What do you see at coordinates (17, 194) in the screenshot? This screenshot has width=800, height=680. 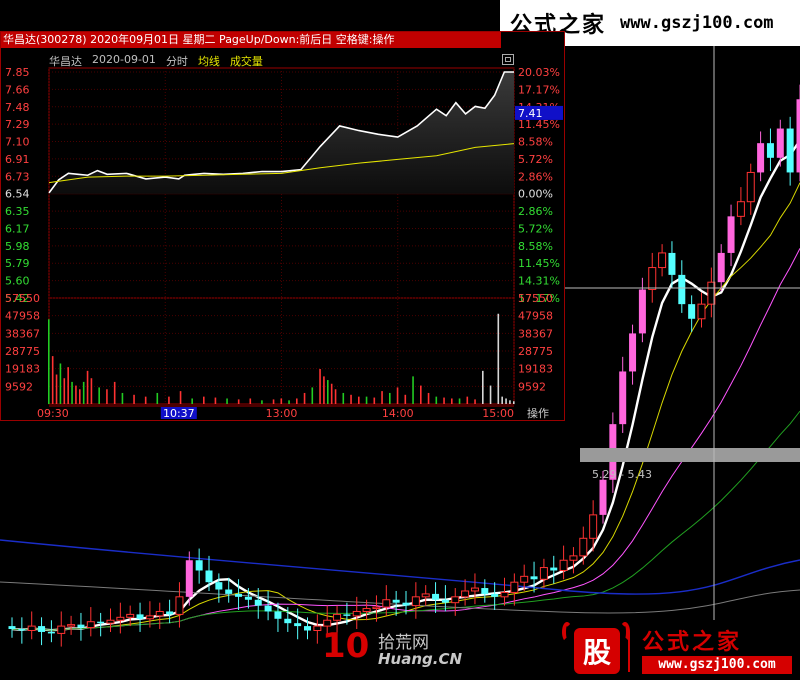 I see `price-tick-label: 6.54` at bounding box center [17, 194].